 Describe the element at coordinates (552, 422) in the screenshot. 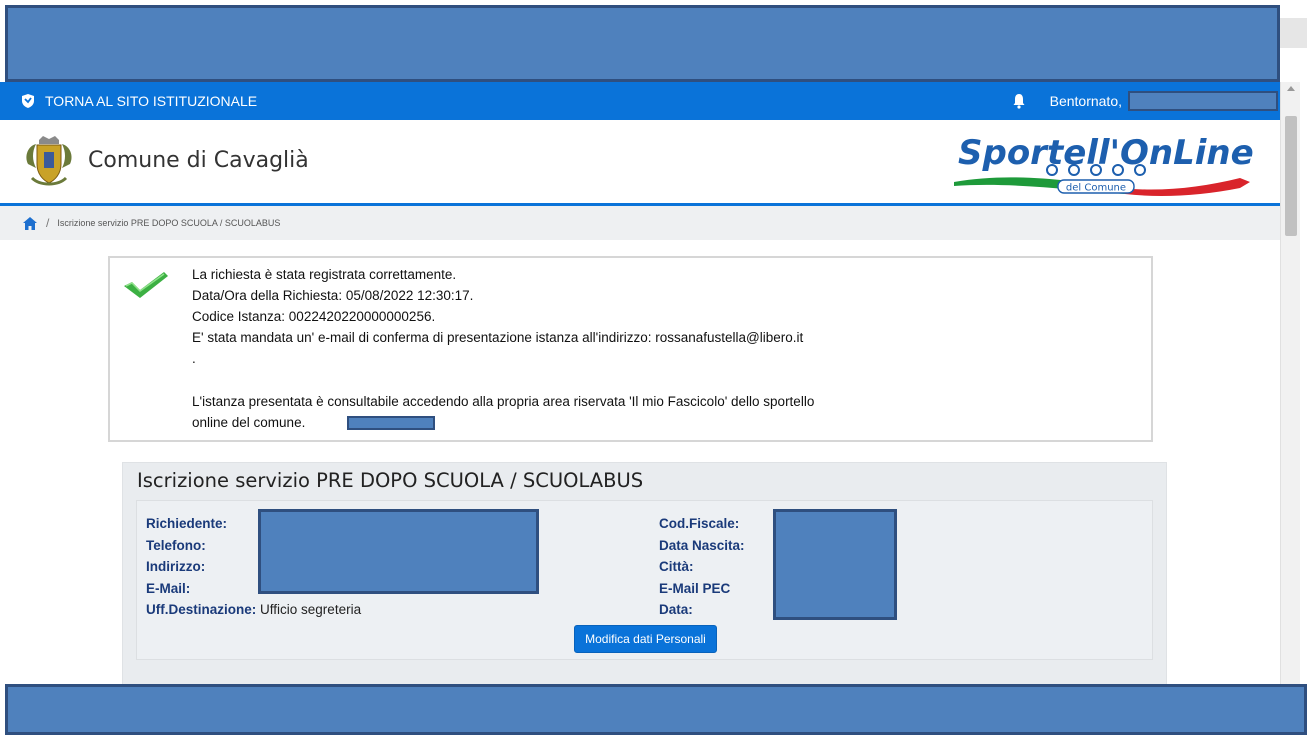

I see `message-line-online: online del comune.` at that location.